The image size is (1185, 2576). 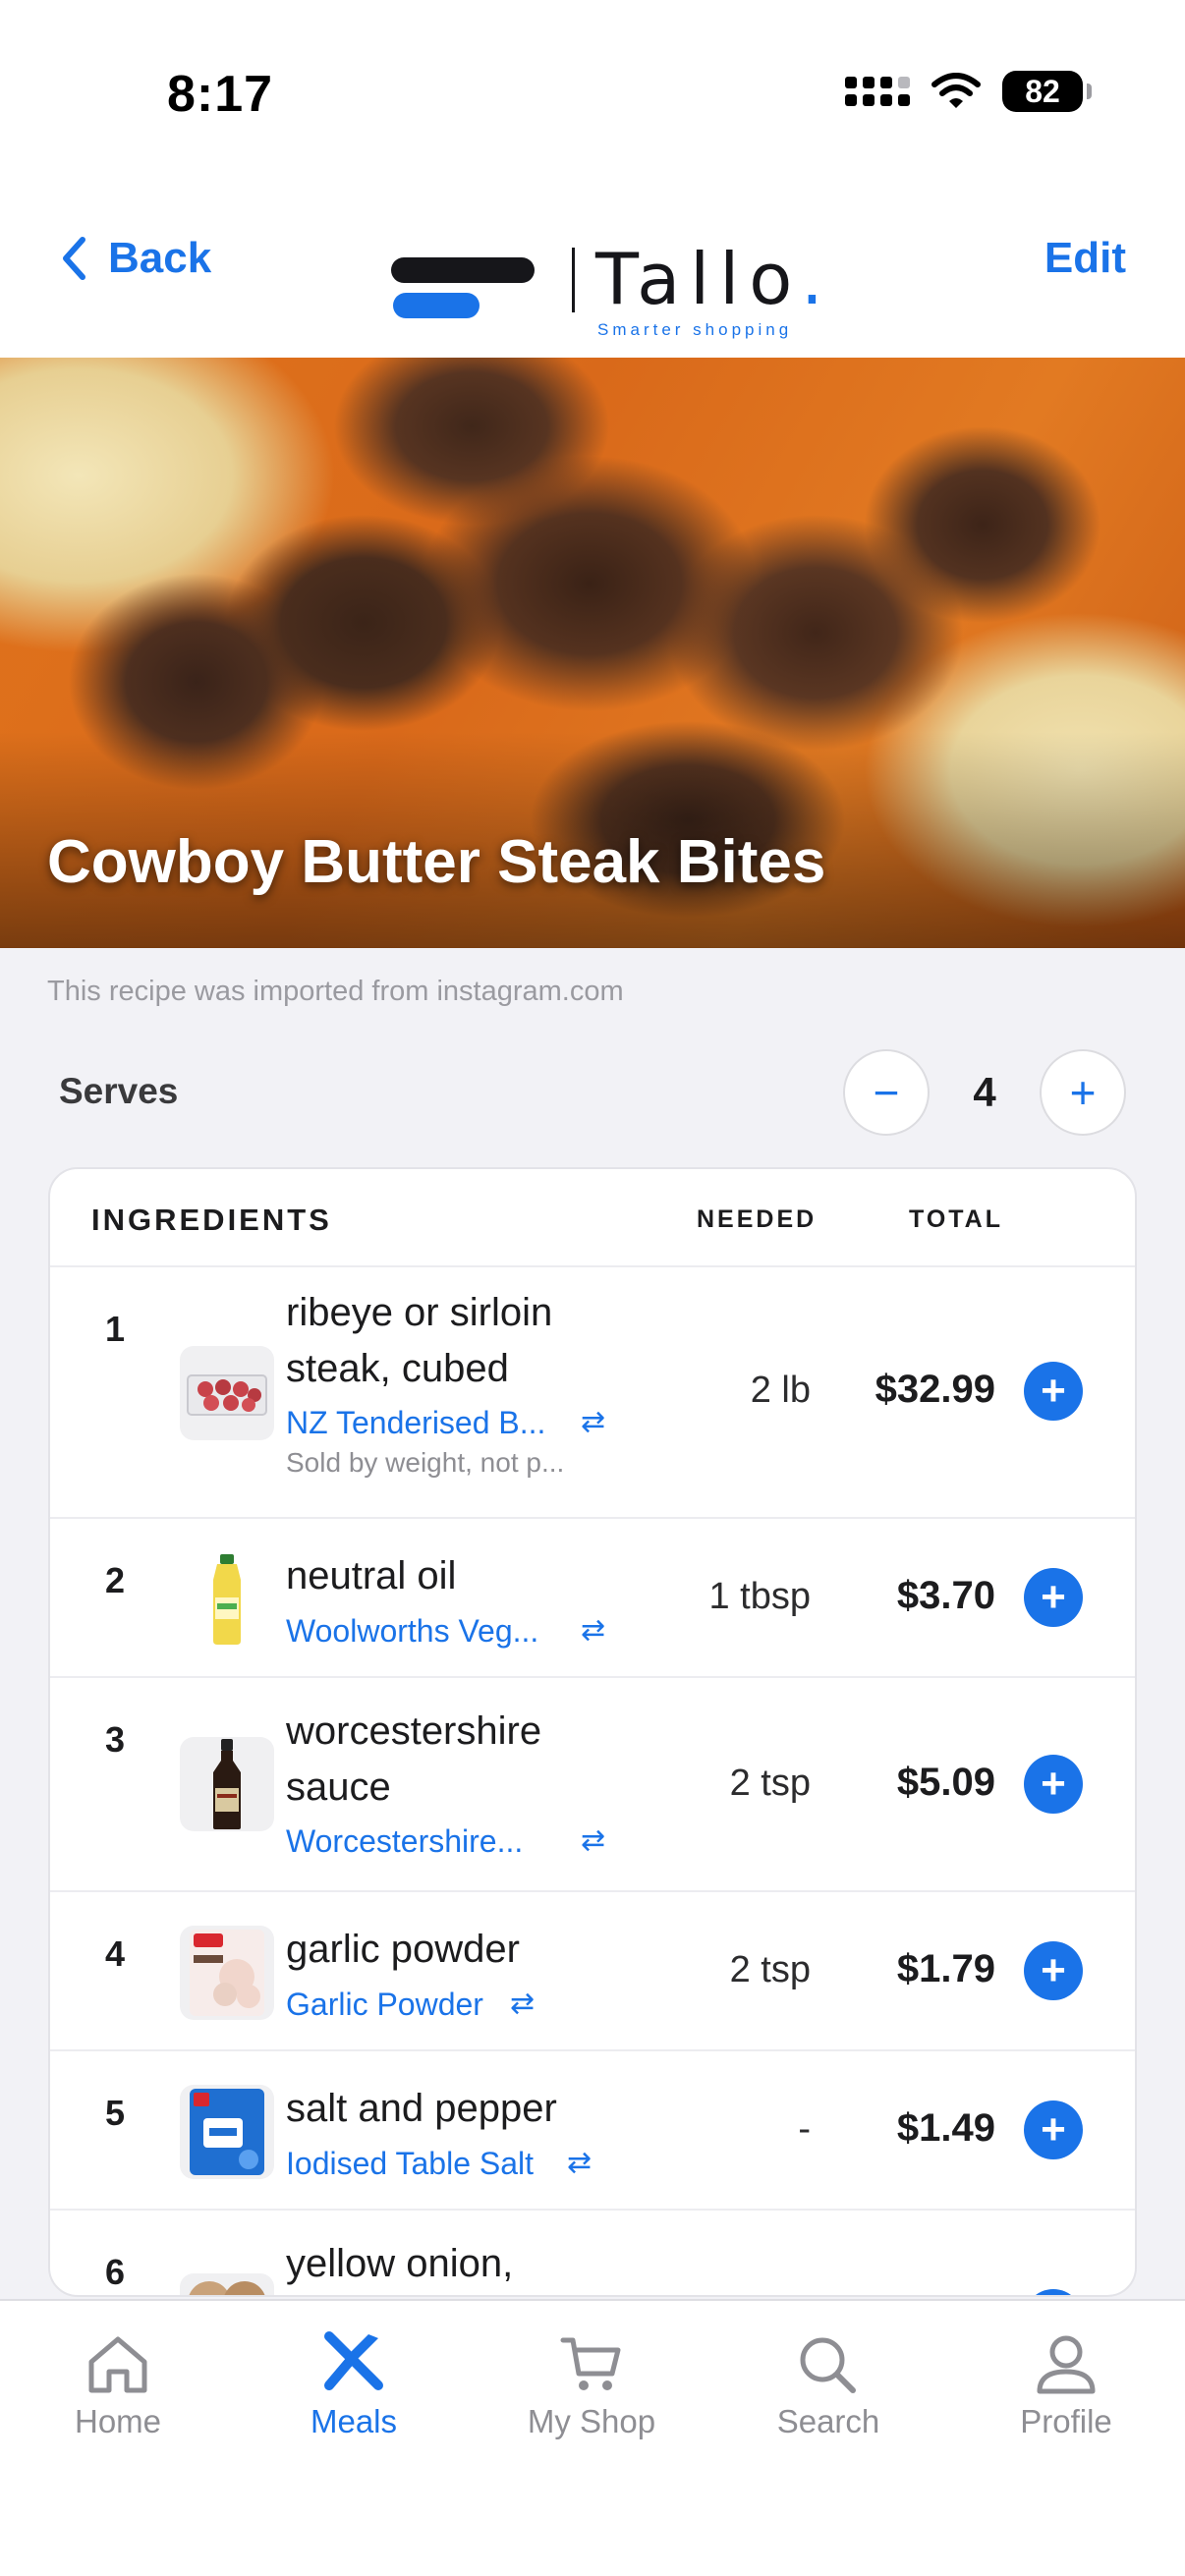 I want to click on app-header: Back Tallo. Smarter shopping Edit, so click(x=592, y=272).